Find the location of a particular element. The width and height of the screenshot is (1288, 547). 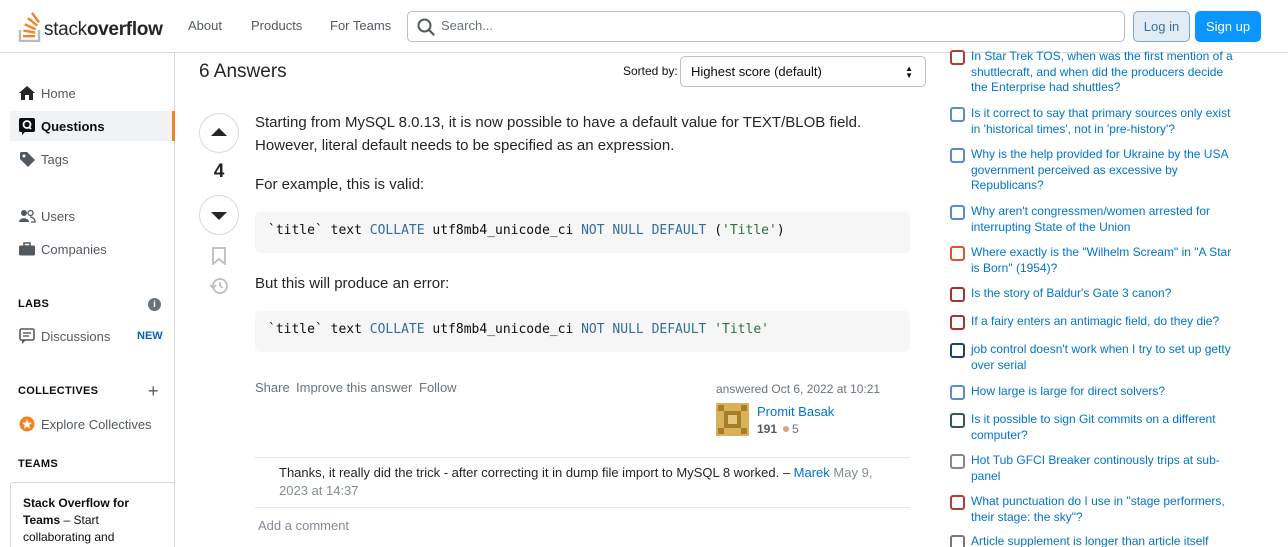

rpg-site-icon is located at coordinates (957, 294).